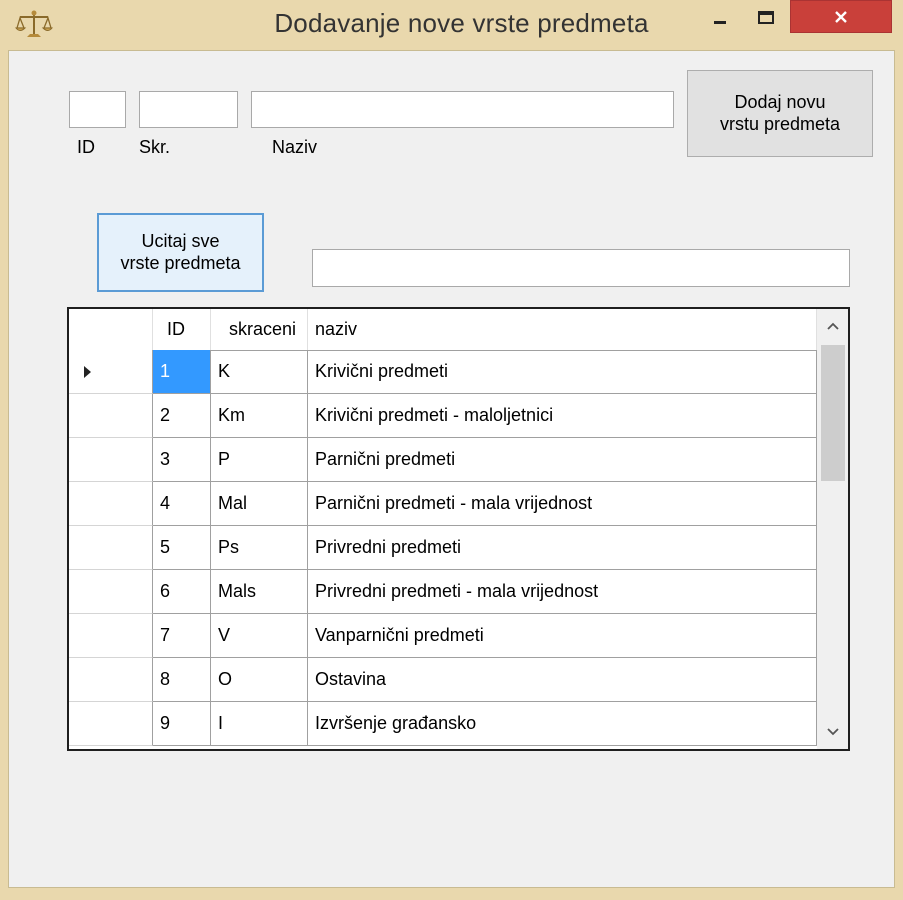  What do you see at coordinates (562, 416) in the screenshot?
I see `cell-naziv: Krivični predmeti - maloljetnici` at bounding box center [562, 416].